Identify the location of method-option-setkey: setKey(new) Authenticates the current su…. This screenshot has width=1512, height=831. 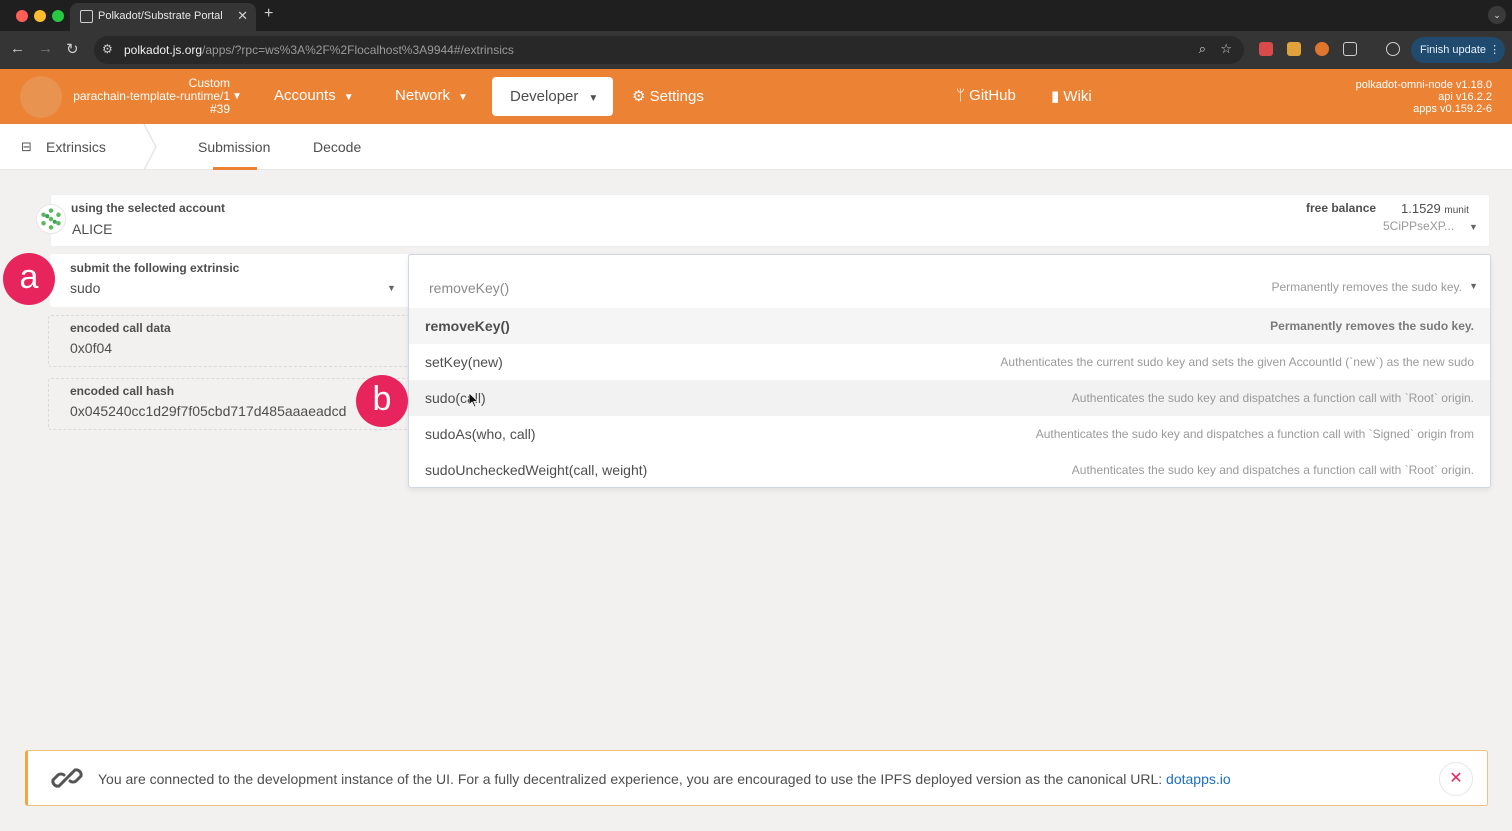
(949, 362).